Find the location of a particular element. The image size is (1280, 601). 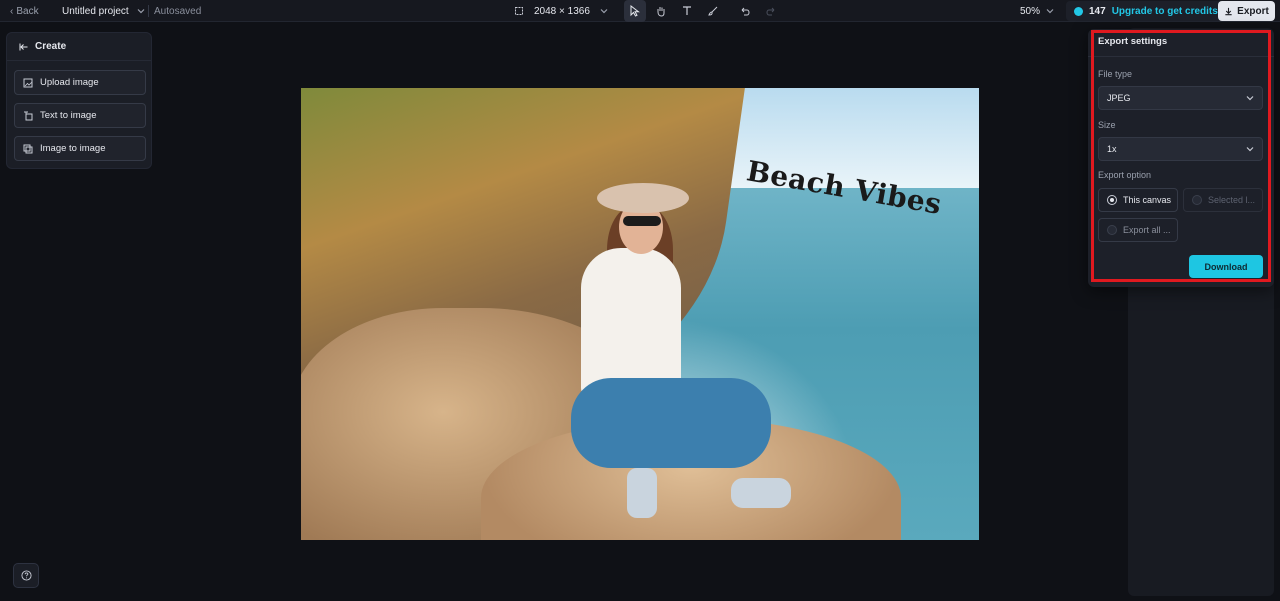

help-icon is located at coordinates (26, 575).